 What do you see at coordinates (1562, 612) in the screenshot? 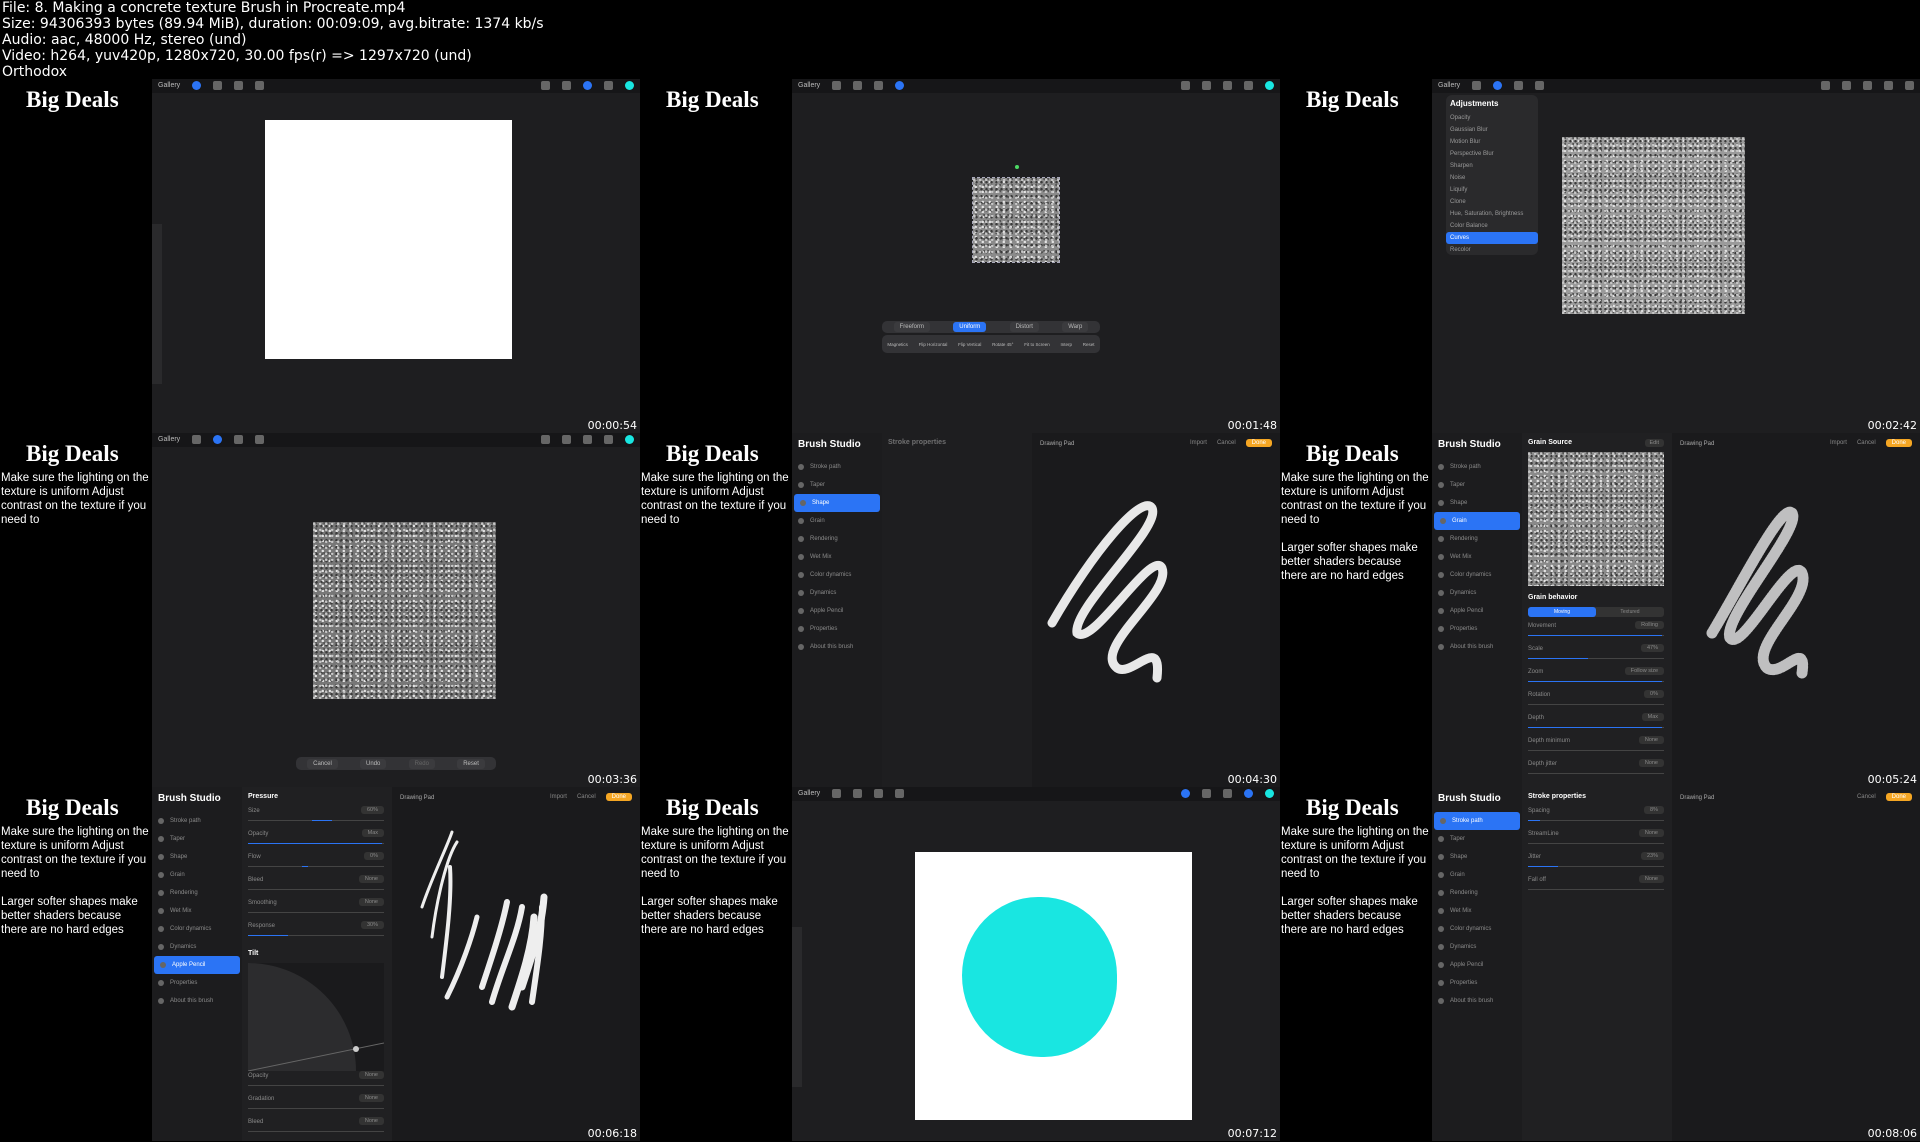
I see `moving-toggle: Moving` at bounding box center [1562, 612].